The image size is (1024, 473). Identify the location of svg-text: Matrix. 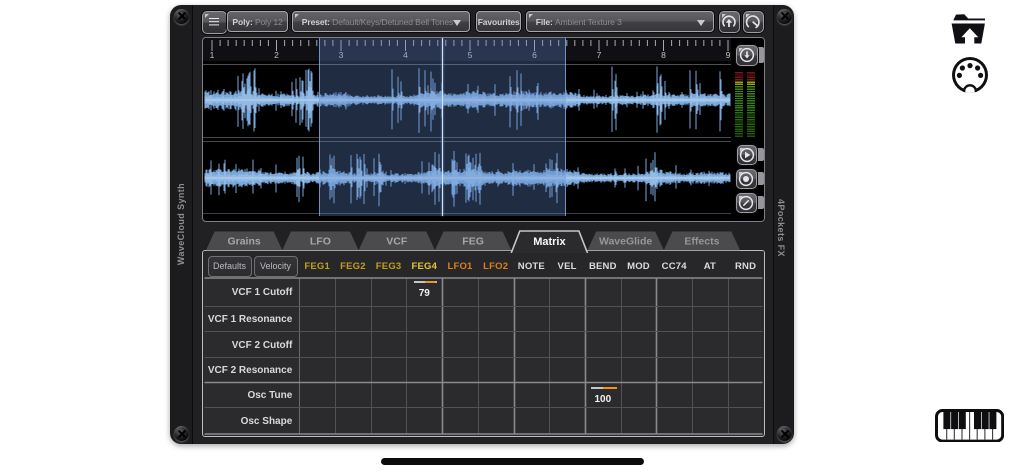
(549, 242).